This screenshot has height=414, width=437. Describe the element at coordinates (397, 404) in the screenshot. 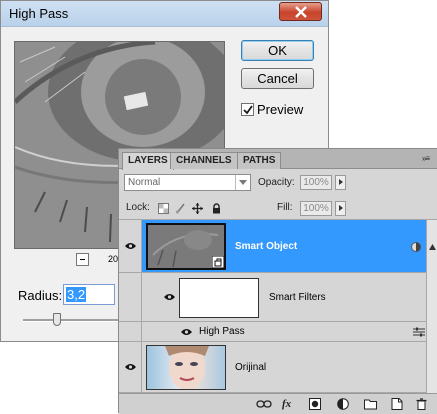

I see `new-layer-icon` at that location.